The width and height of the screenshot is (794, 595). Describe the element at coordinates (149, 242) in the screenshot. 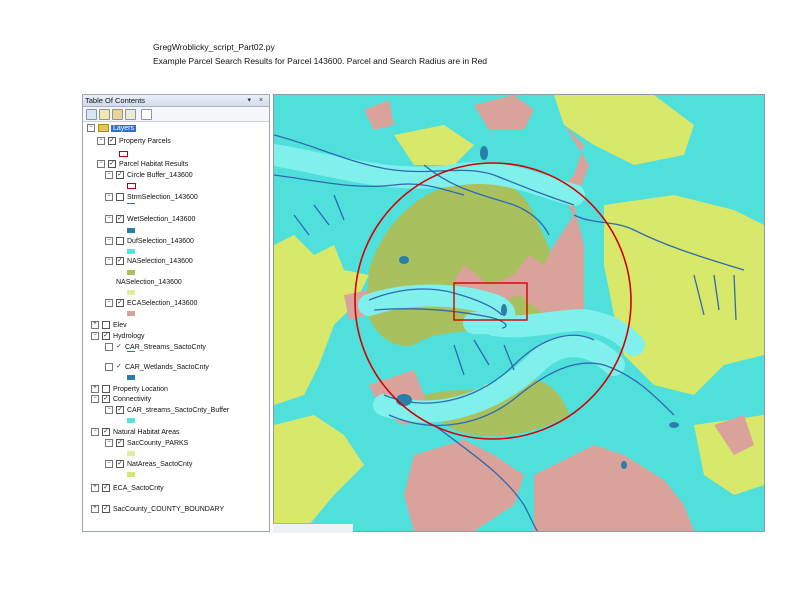

I see `layer-buffer-selection: − DufSelection_143600` at that location.